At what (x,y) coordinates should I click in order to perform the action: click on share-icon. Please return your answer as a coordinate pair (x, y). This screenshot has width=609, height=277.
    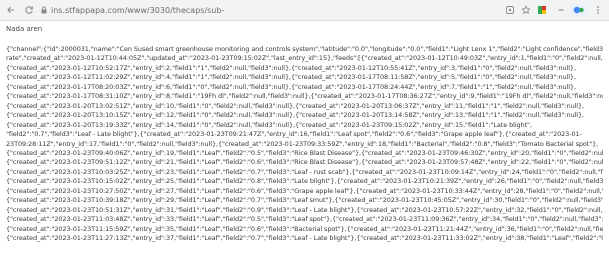
    Looking at the image, I should click on (509, 10).